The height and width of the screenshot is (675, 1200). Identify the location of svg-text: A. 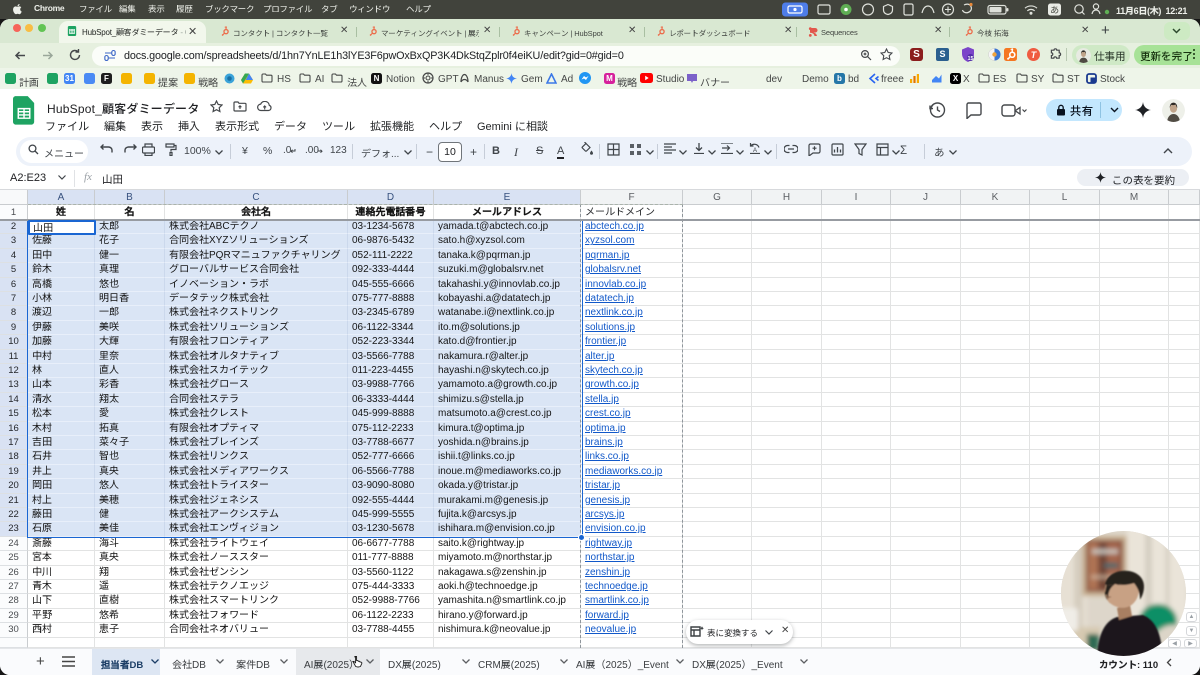
(755, 151).